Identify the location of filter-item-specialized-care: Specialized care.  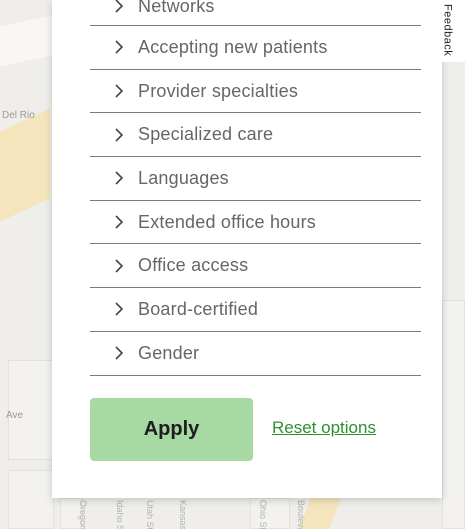
(255, 135).